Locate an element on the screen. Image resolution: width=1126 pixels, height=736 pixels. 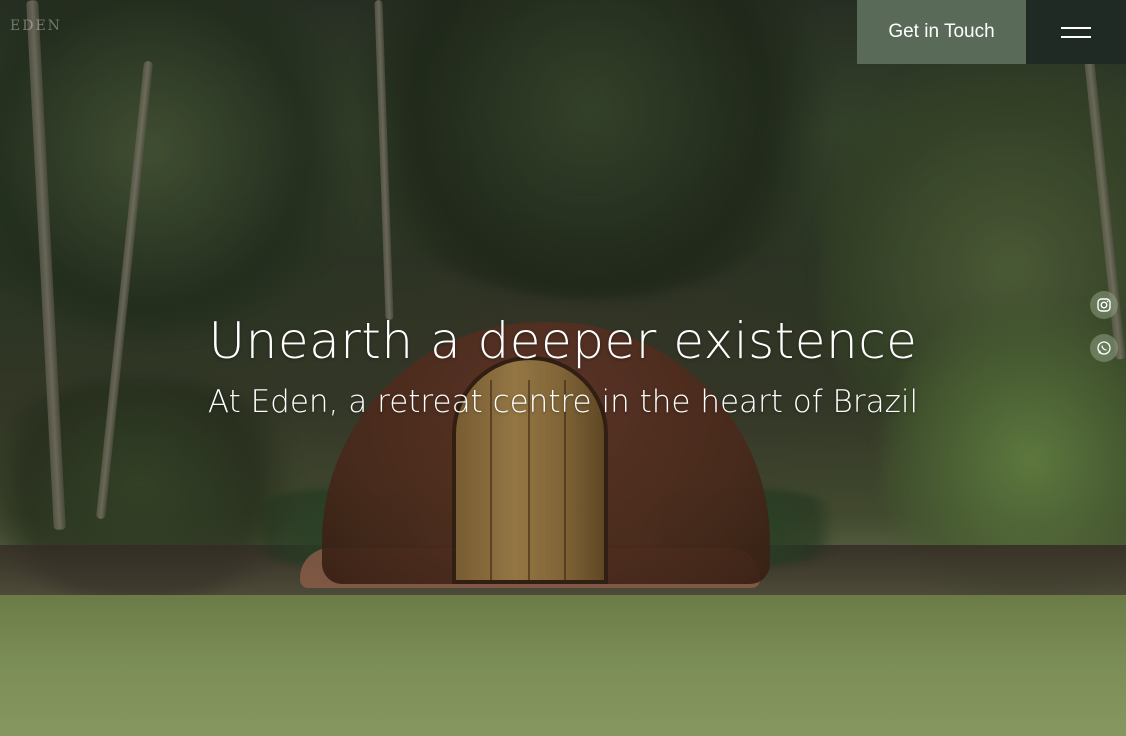
hamburger-icon is located at coordinates (1076, 32).